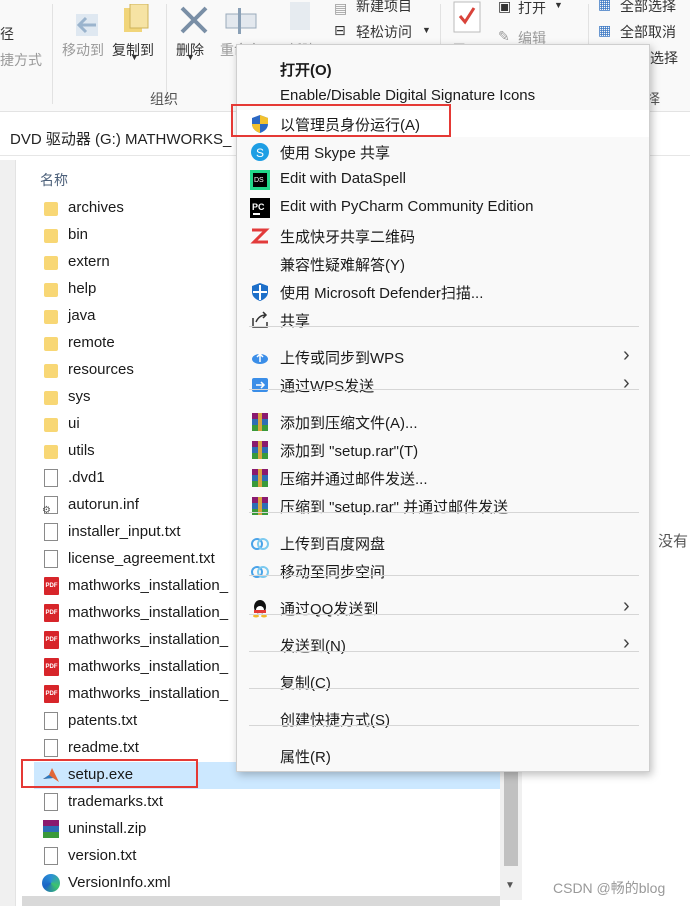 This screenshot has width=690, height=906. I want to click on new-item-button: 新建项目, so click(384, 8).